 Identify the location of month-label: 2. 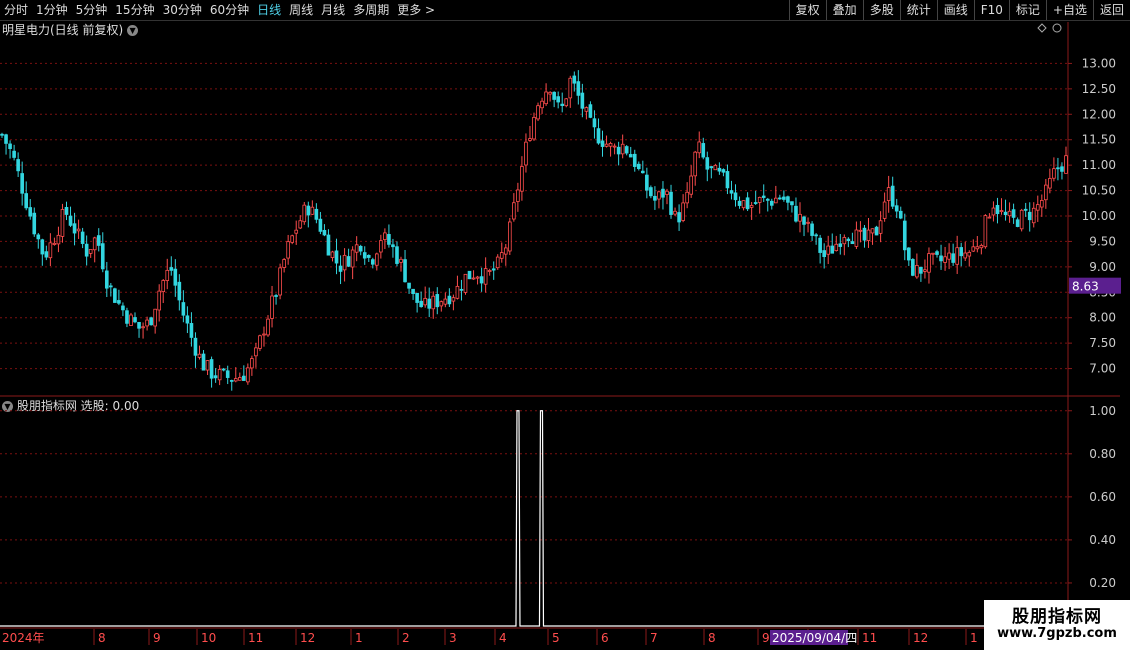
(406, 638).